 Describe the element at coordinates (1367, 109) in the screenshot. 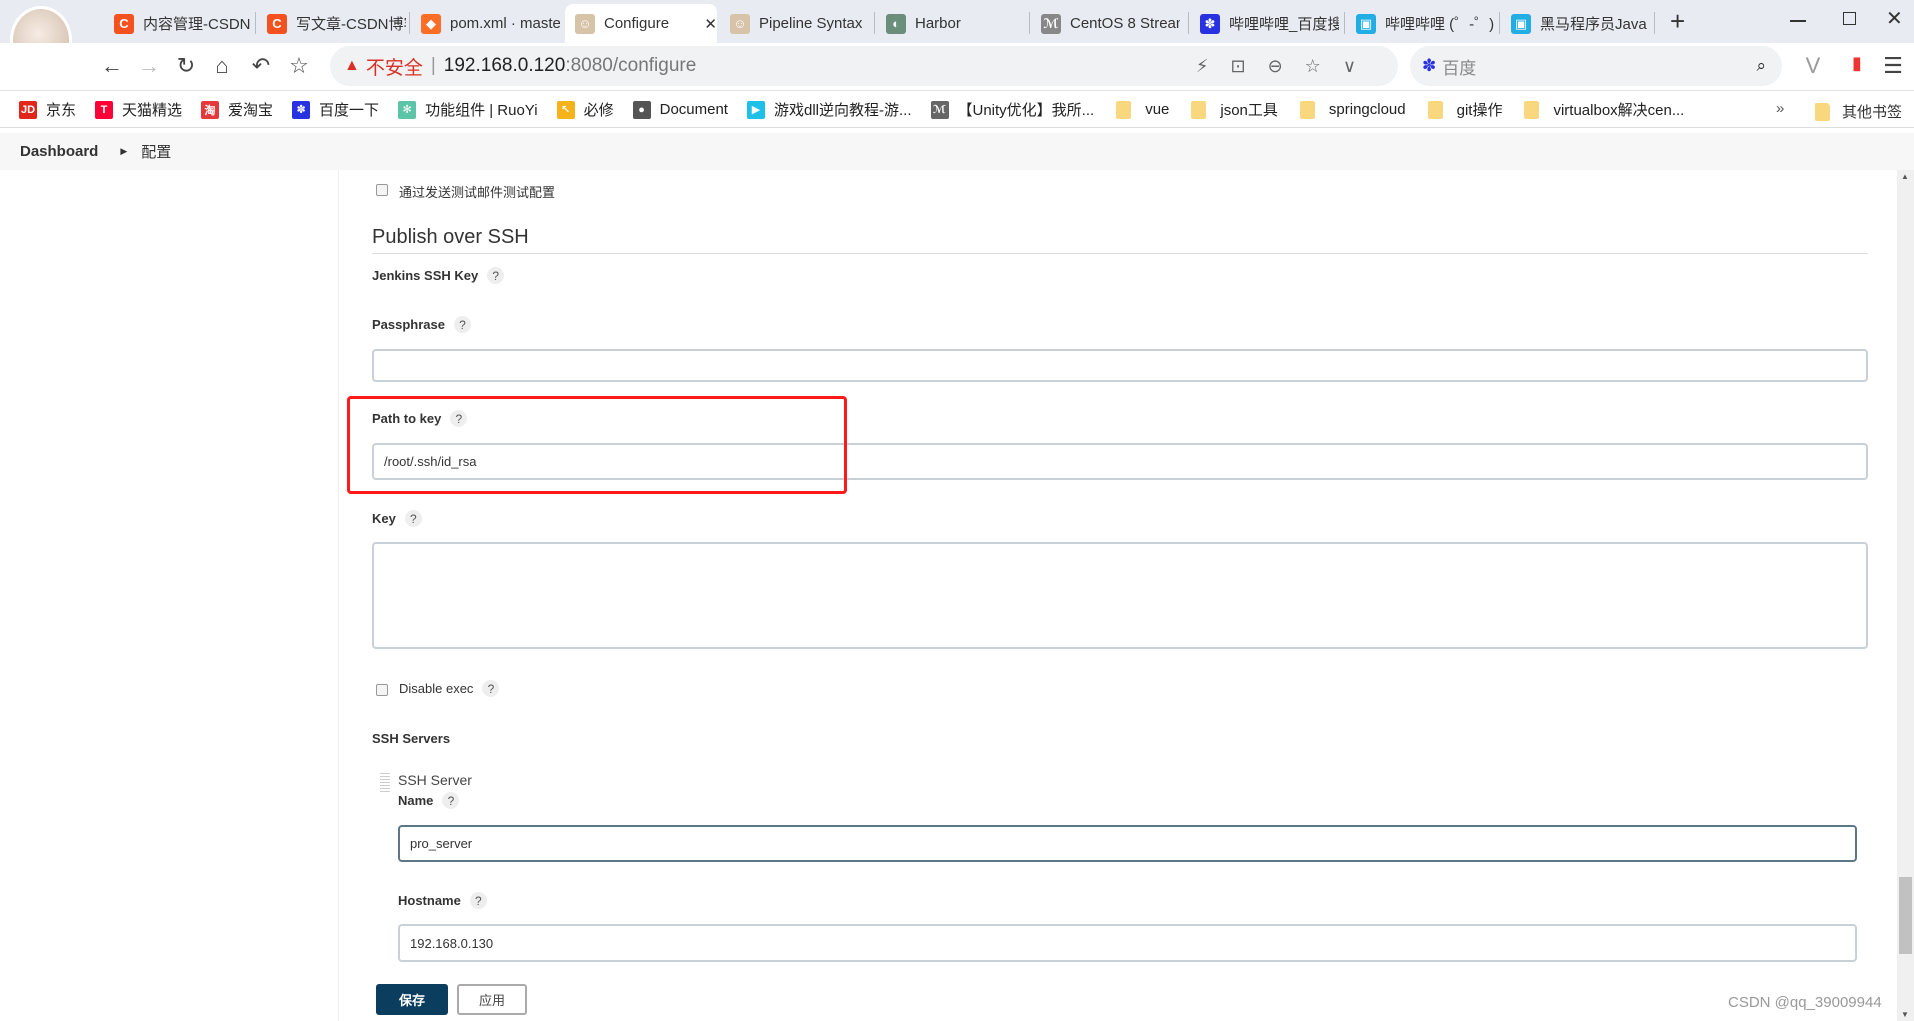

I see `bookmark-label: springcloud` at that location.